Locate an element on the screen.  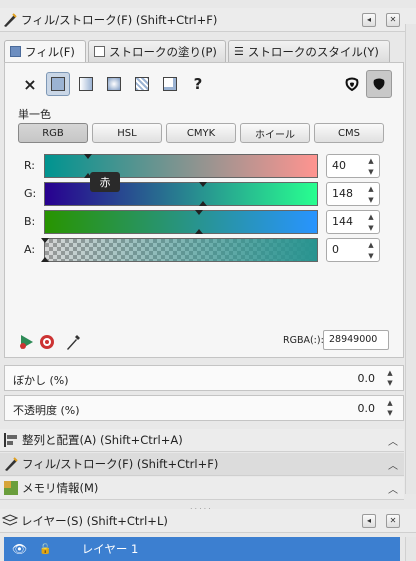
tab-stroke-style-label: ストロークのスタイル(Y) is located at coordinates (313, 51).